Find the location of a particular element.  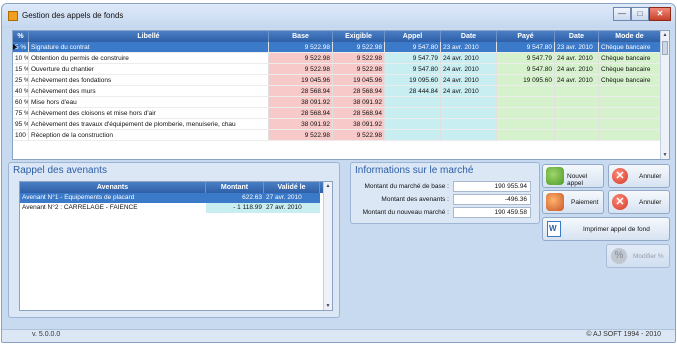

cell-pct: 40 % is located at coordinates (21, 91).